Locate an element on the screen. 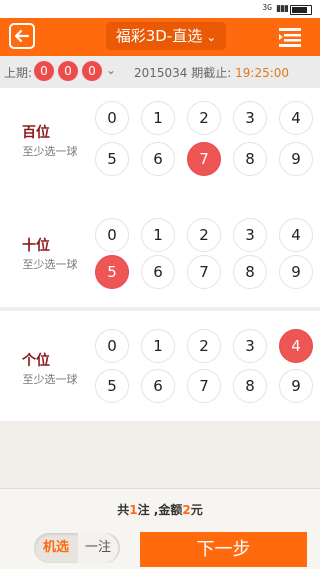 The width and height of the screenshot is (320, 569). battery-icon is located at coordinates (301, 10).